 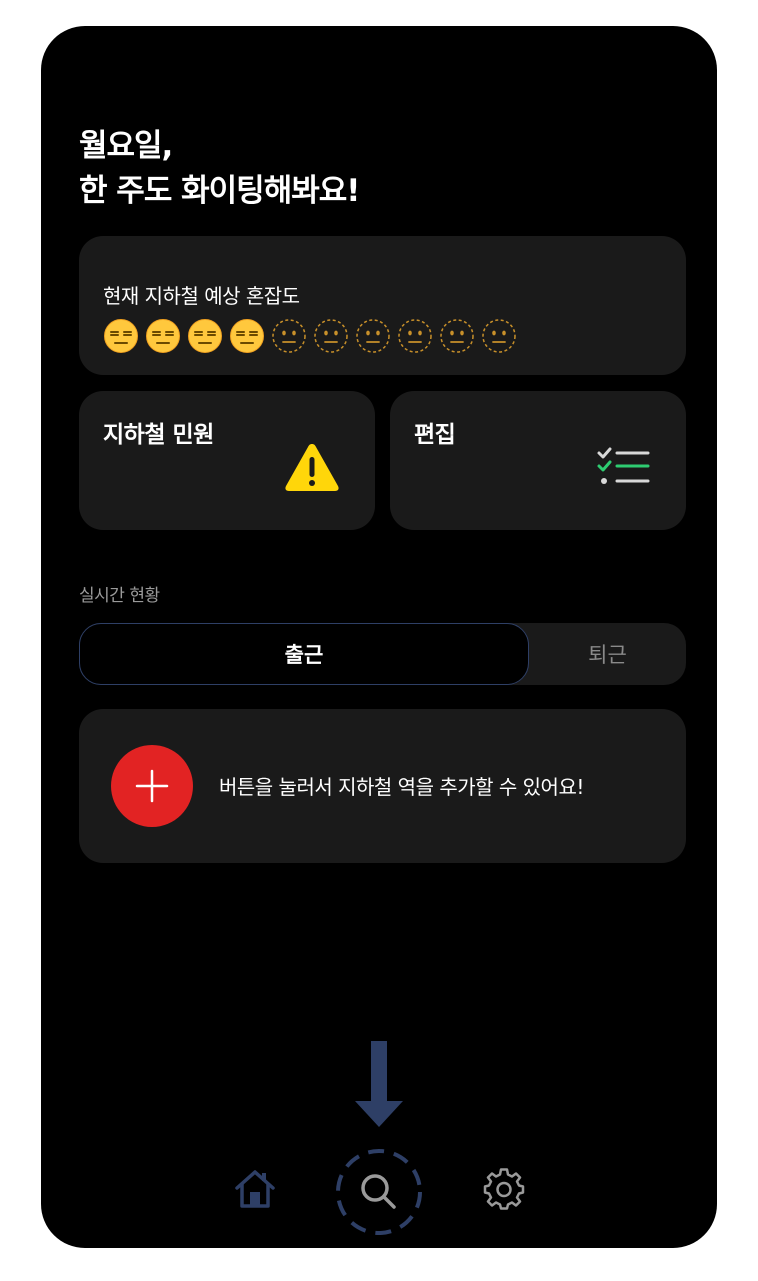 I want to click on add-station-message: 버튼을 눌러서 지하철 역을 추가할 수 있어요!, so click(x=401, y=787).